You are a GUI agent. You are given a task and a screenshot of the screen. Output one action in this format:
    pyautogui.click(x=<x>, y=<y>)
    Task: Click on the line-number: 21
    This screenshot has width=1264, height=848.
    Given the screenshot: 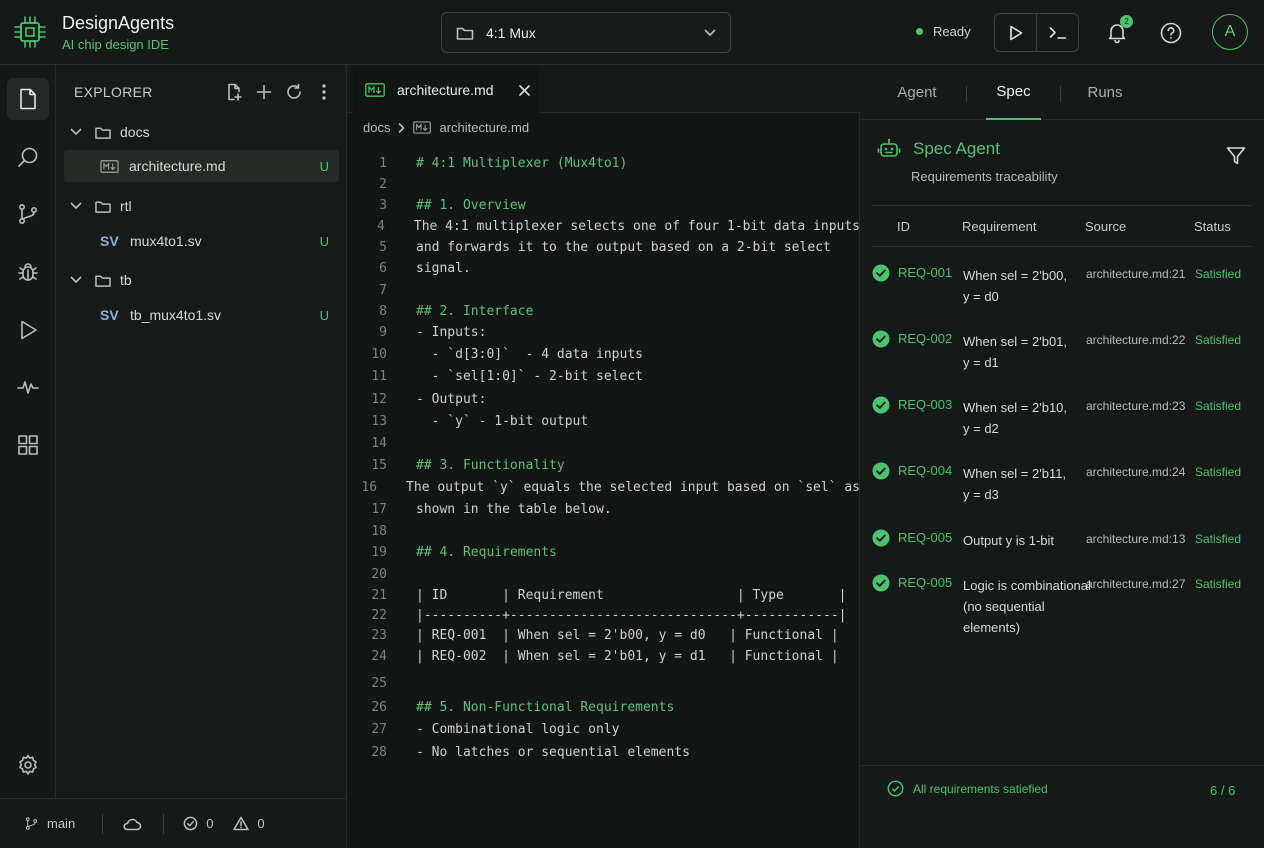 What is the action you would take?
    pyautogui.click(x=379, y=595)
    